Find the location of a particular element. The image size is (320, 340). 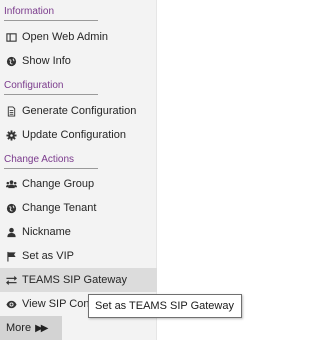

menu-item-update-configuration: Update Configuration is located at coordinates (78, 135).